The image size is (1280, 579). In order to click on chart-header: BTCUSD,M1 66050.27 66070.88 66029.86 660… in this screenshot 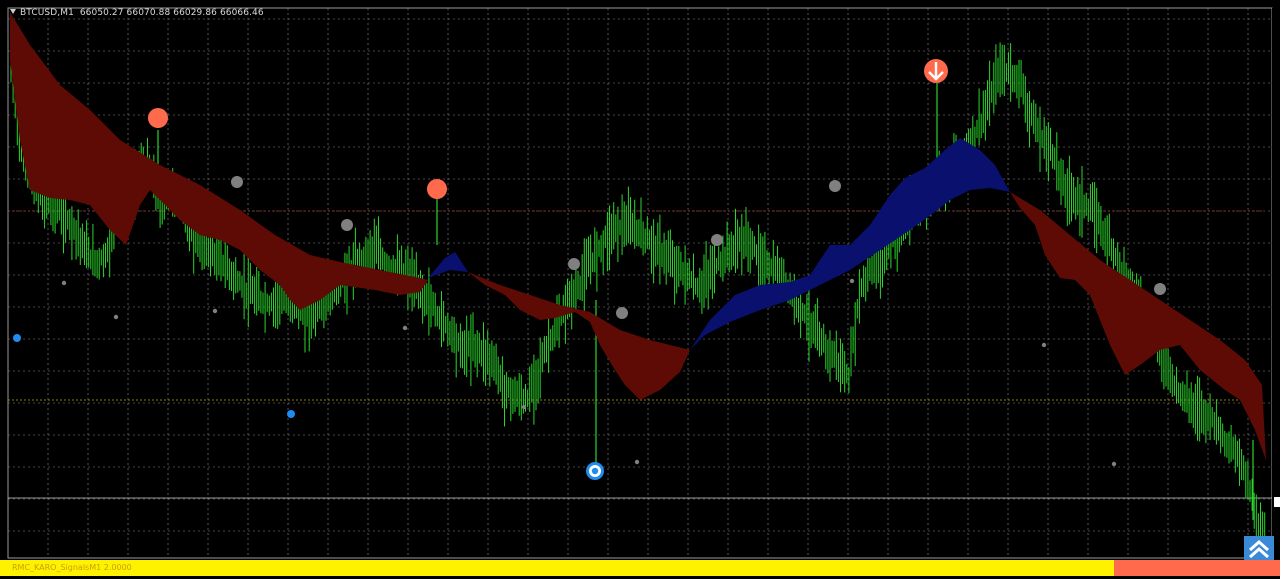, I will do `click(137, 13)`.